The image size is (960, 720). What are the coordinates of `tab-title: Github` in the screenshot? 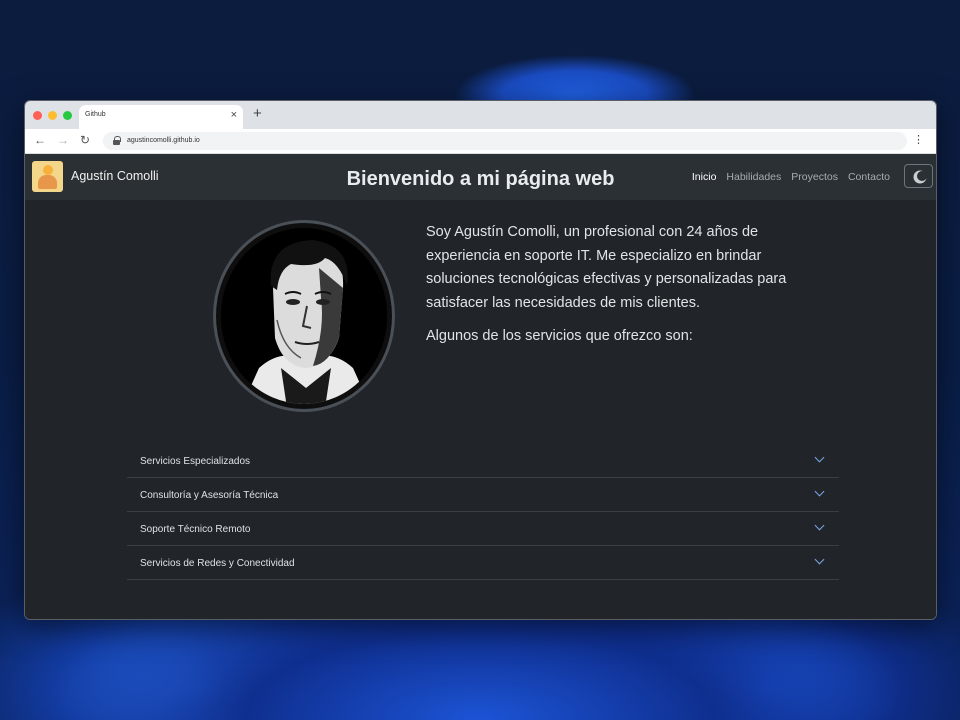 It's located at (95, 114).